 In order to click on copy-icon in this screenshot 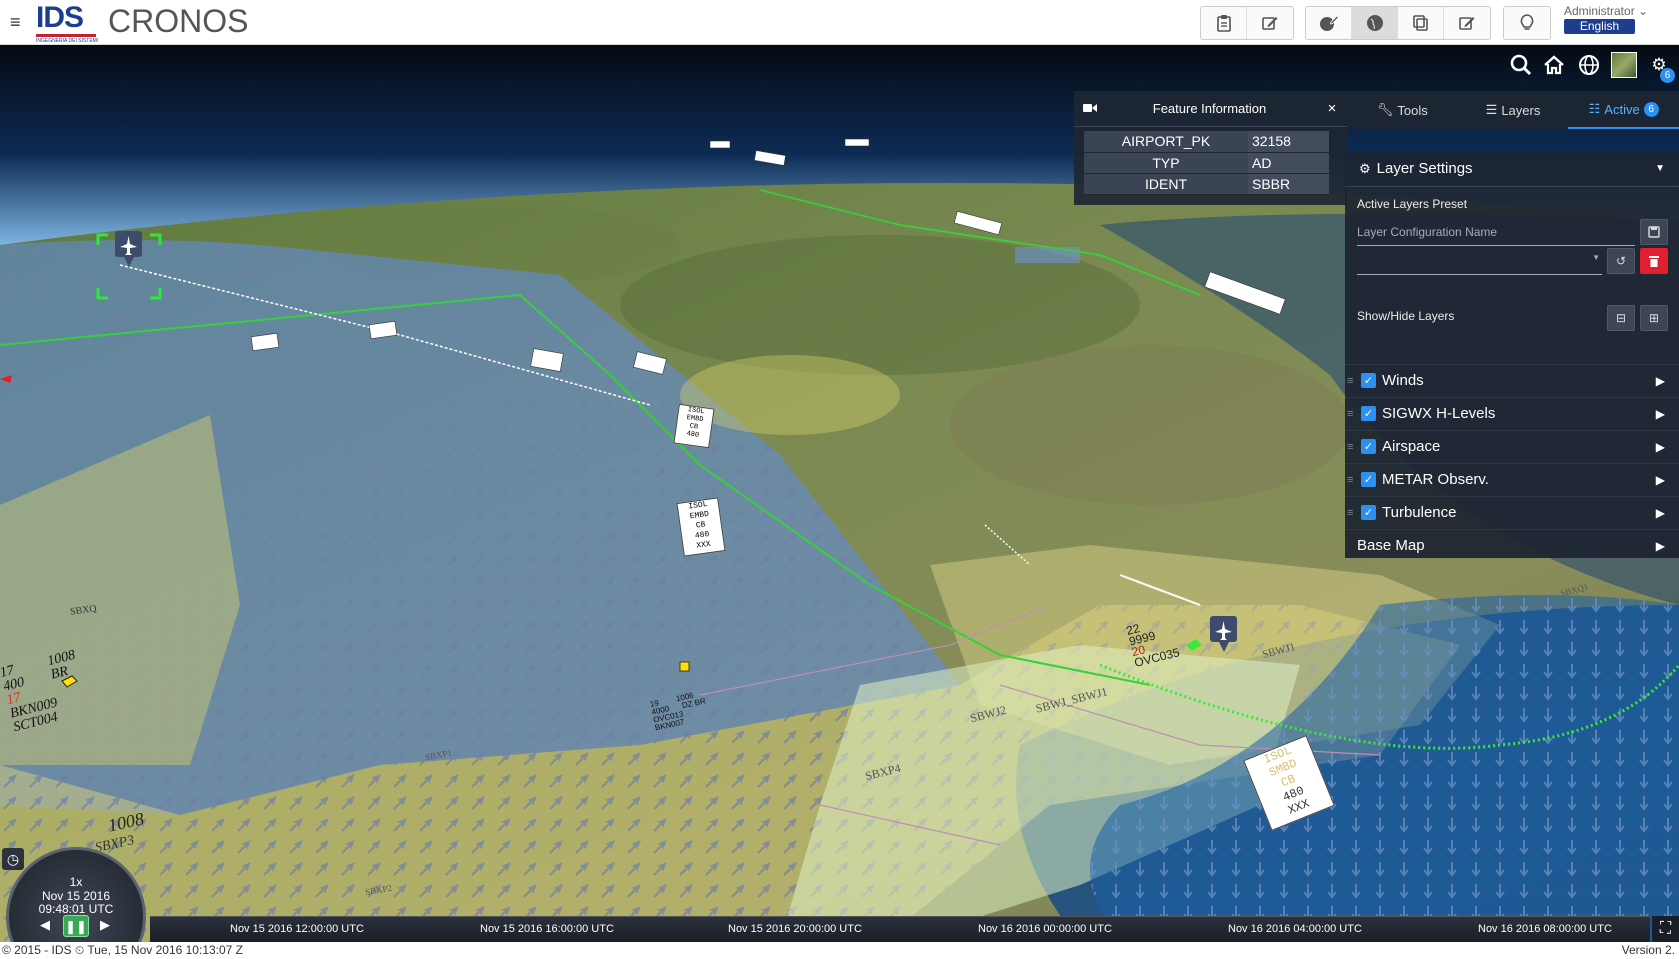, I will do `click(1421, 23)`.